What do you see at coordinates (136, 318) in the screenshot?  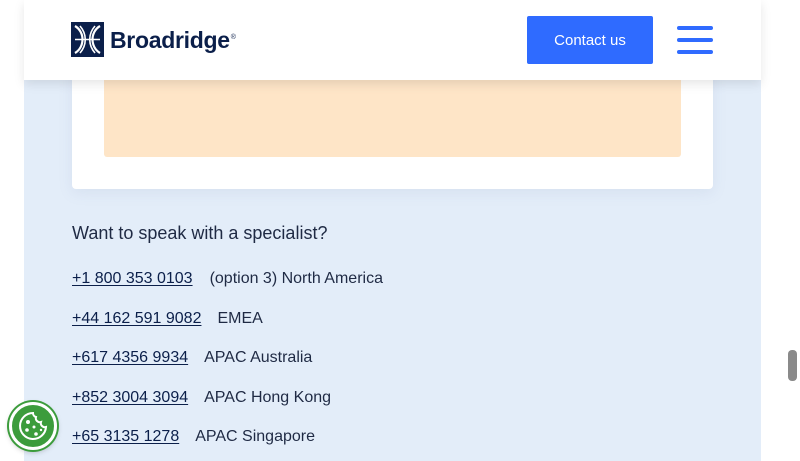 I see `phone-link: +44 162 591 9082` at bounding box center [136, 318].